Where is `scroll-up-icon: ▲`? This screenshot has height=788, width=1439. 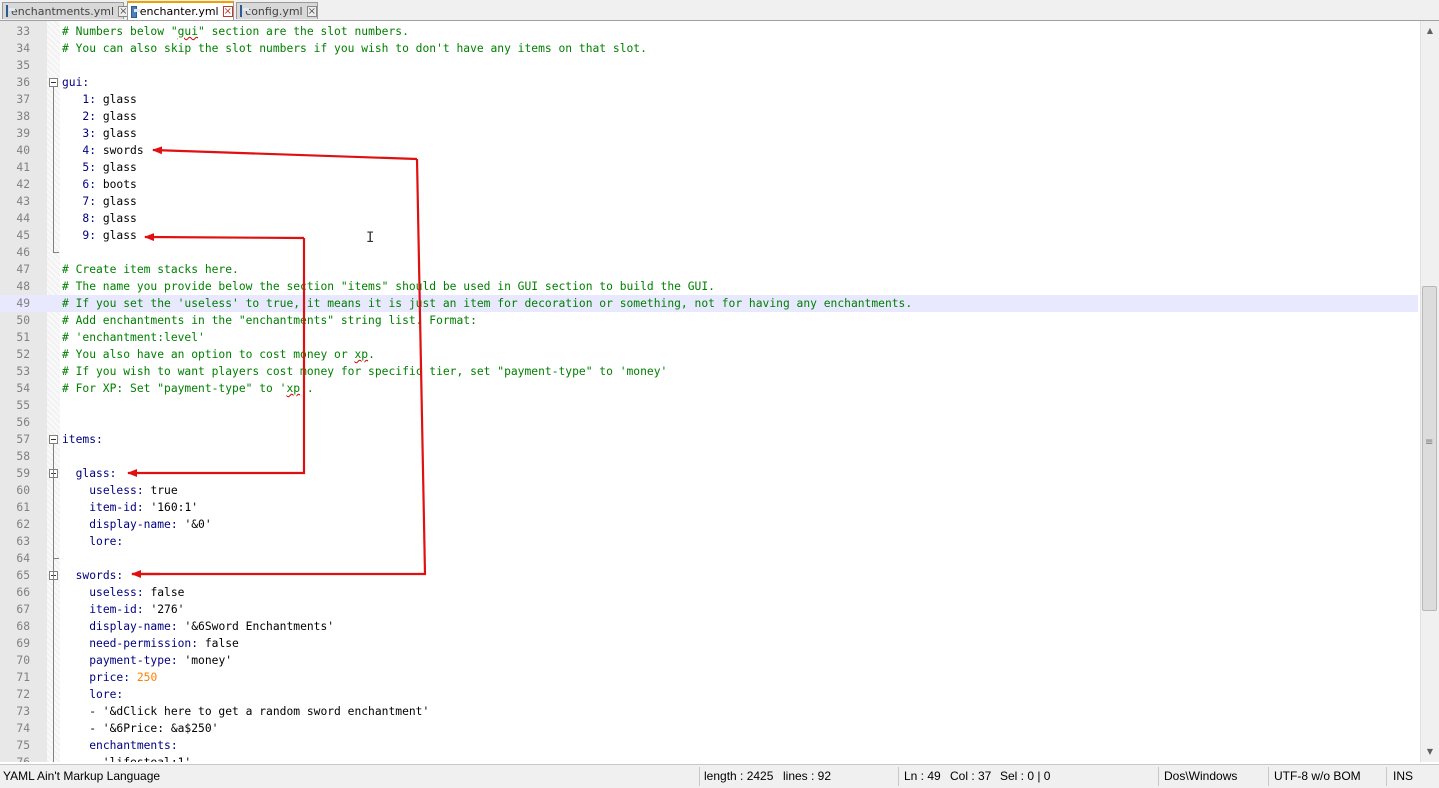 scroll-up-icon: ▲ is located at coordinates (1430, 30).